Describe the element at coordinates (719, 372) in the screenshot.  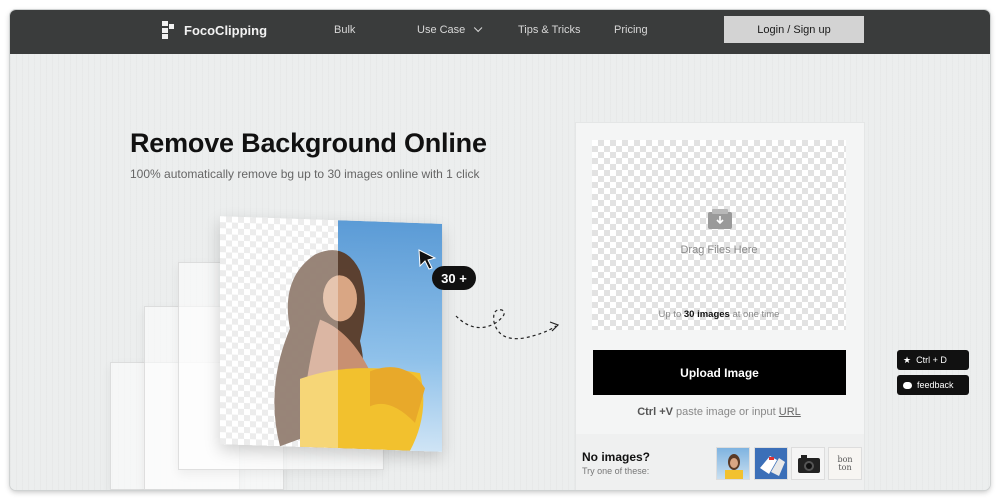
I see `upload-image-button: Upload Image` at that location.